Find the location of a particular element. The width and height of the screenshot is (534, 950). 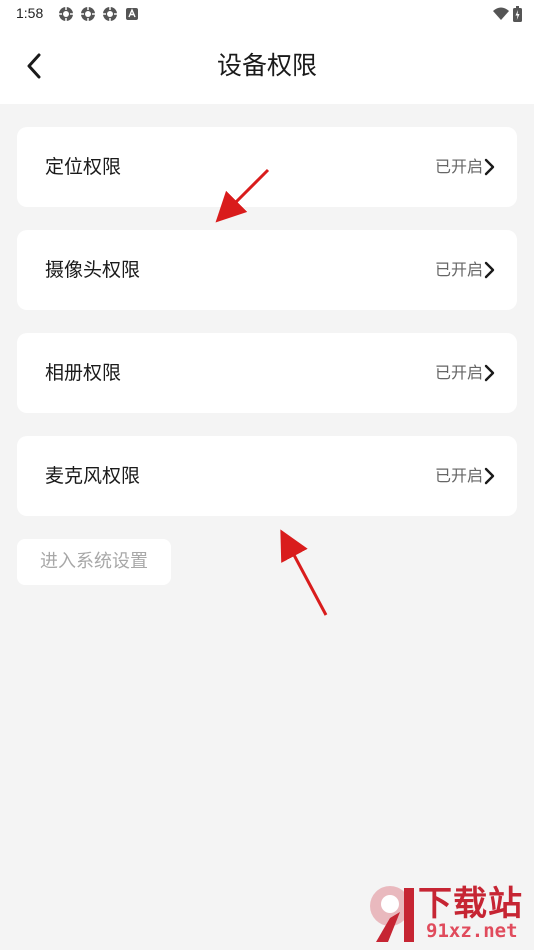

page-title: 设备权限 is located at coordinates (266, 65).